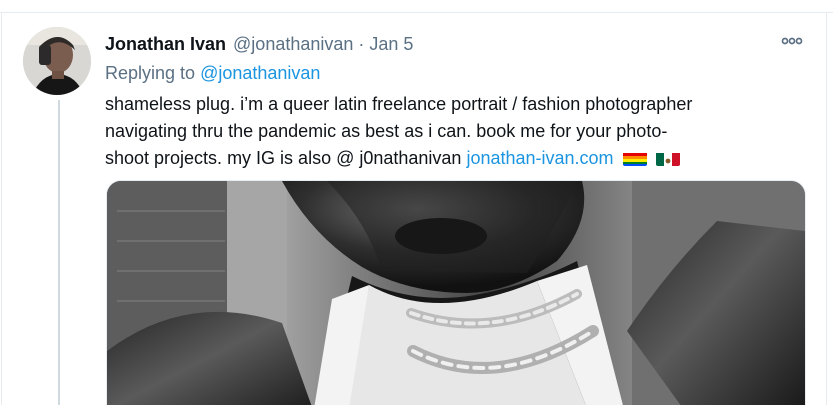 This screenshot has height=405, width=833. I want to click on more-horizontal-icon, so click(792, 41).